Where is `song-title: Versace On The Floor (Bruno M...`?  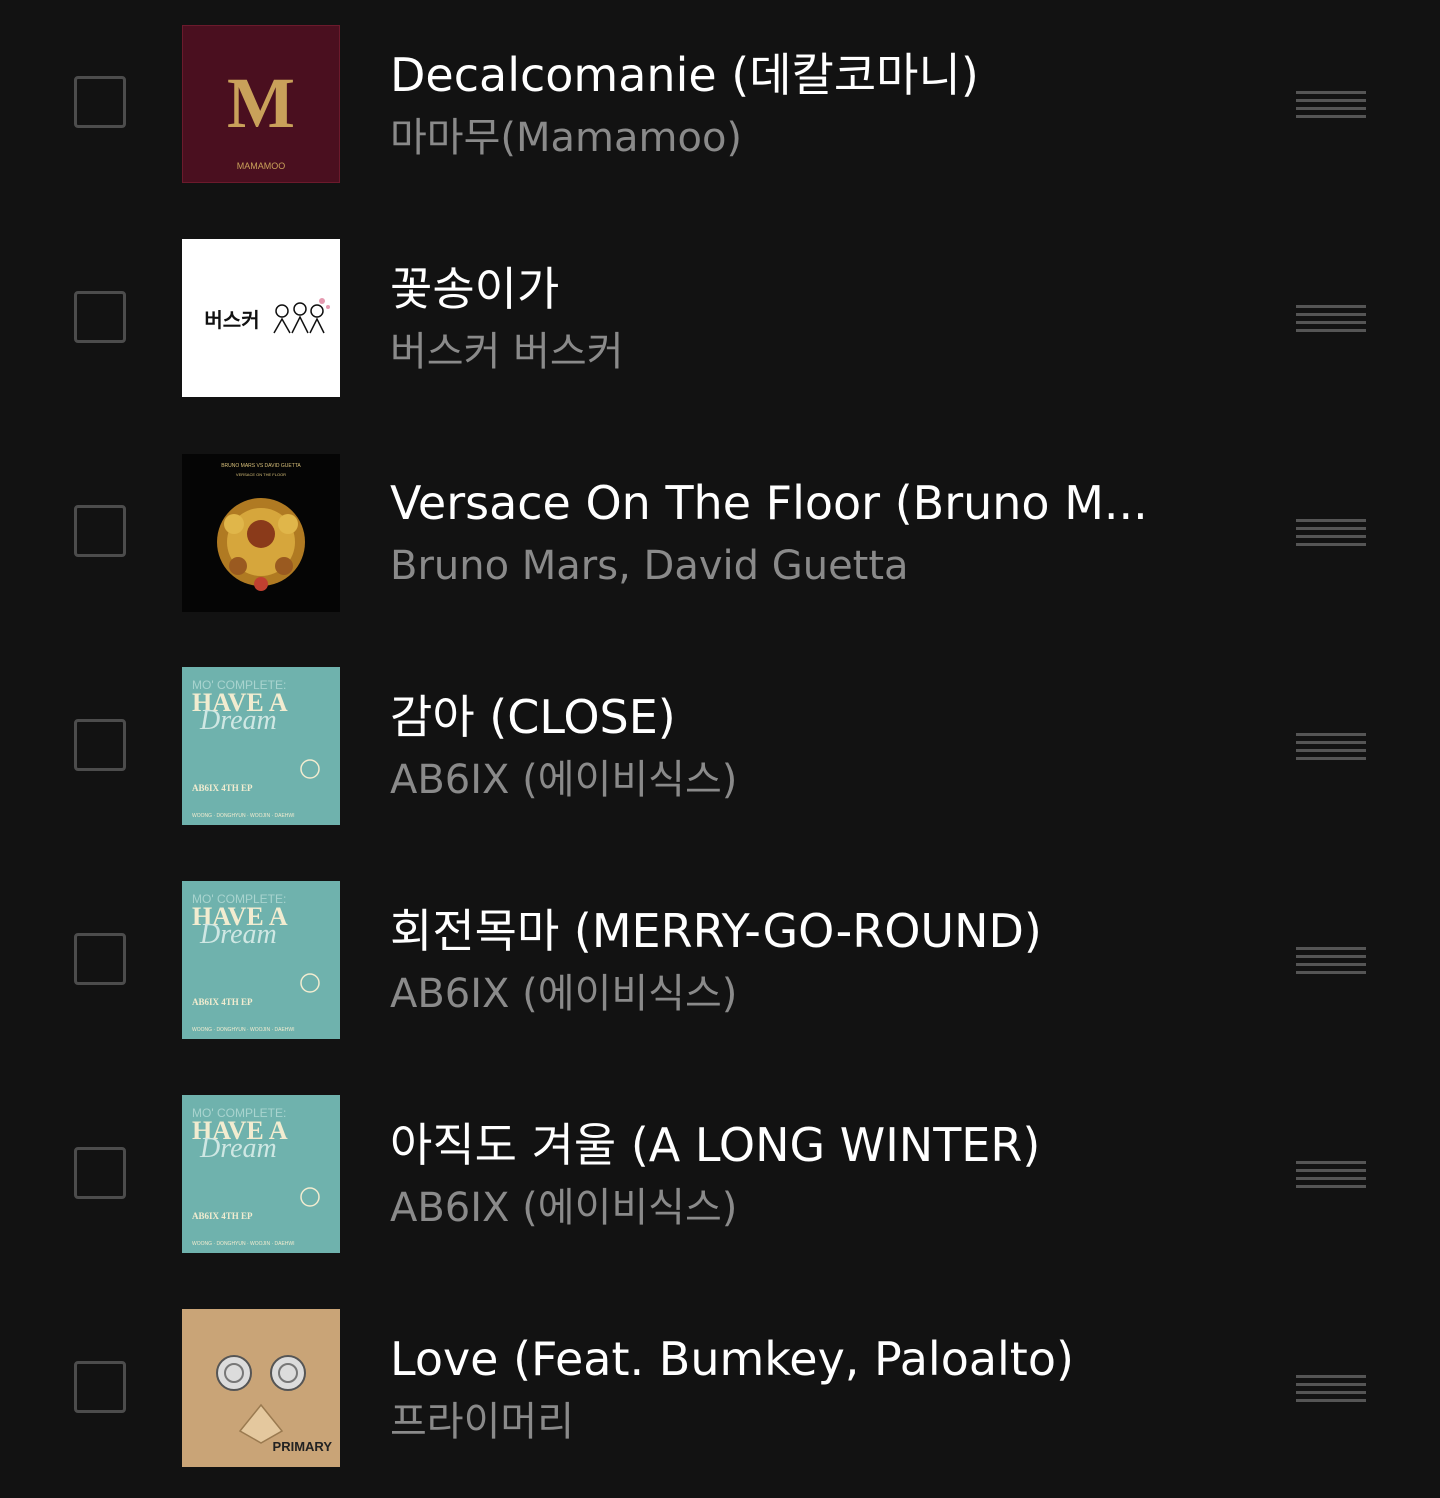
song-title: Versace On The Floor (Bruno M... is located at coordinates (780, 503).